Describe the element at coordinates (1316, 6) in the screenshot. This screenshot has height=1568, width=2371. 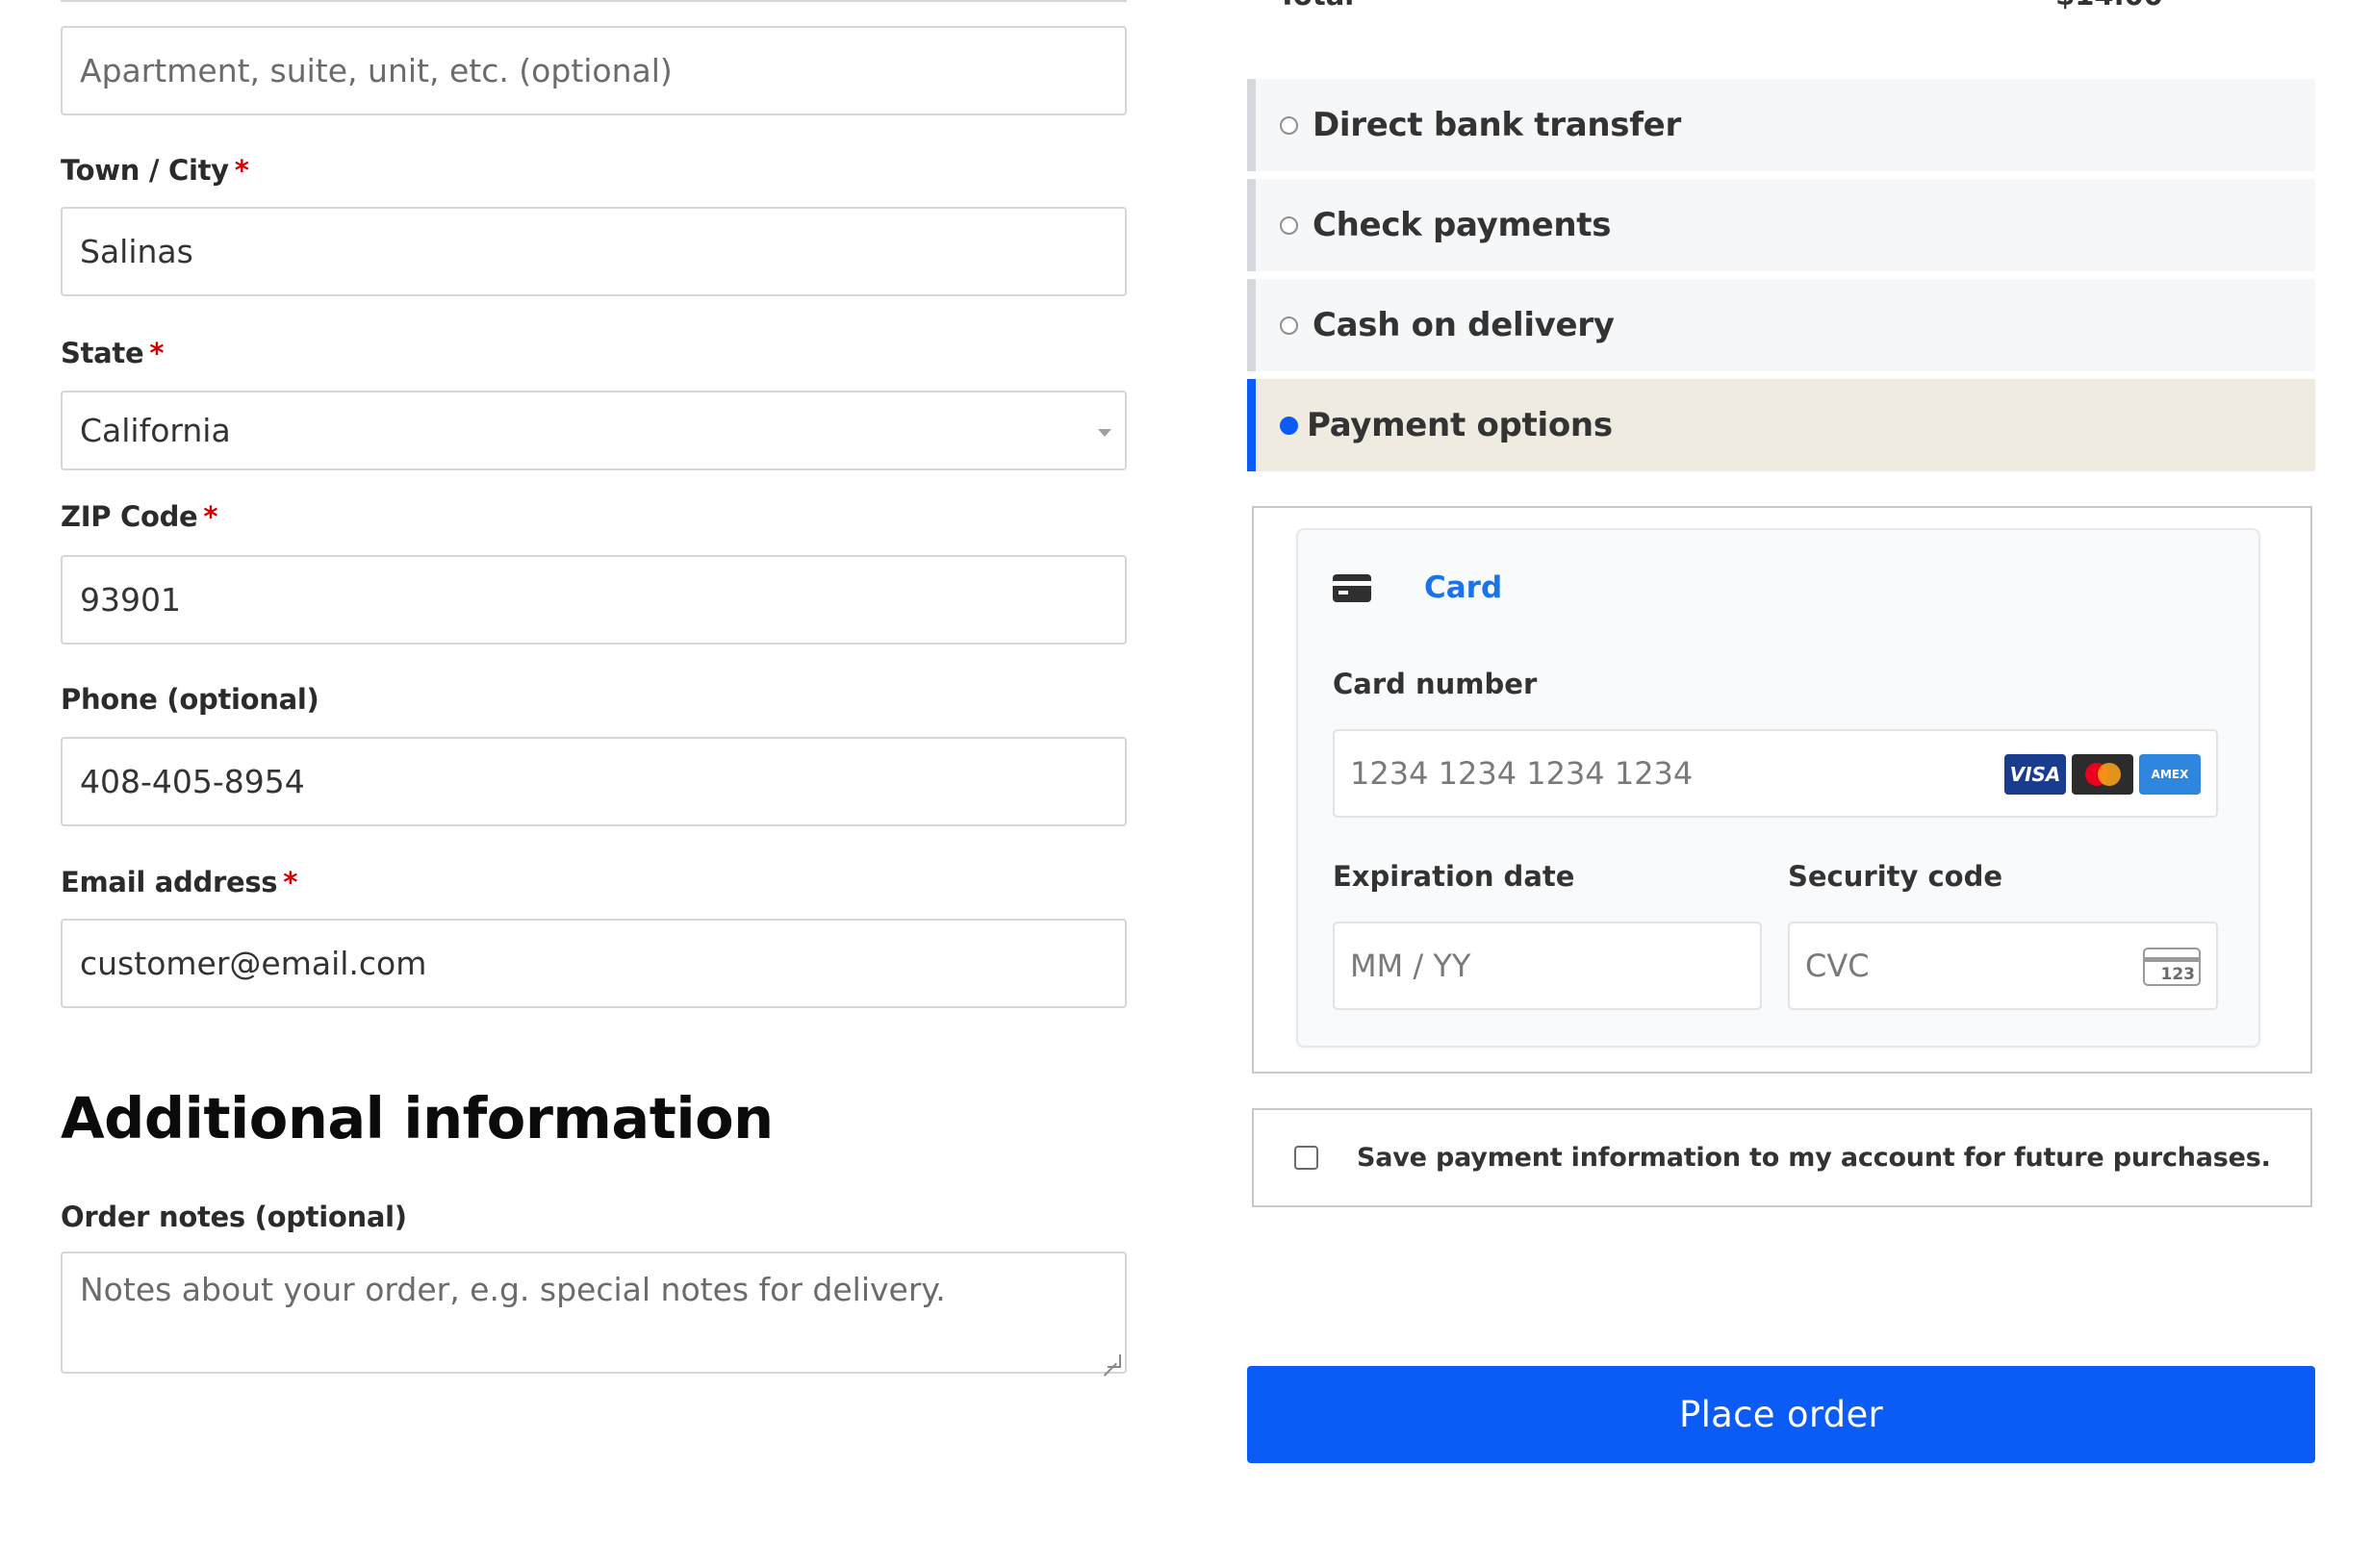
I see `total-label: Total` at that location.